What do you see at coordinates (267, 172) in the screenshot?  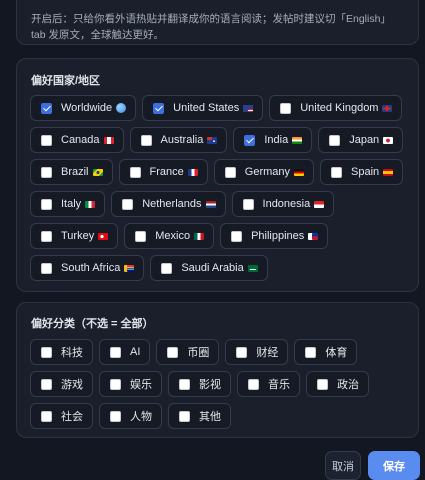 I see `country-chip-label: Germany` at bounding box center [267, 172].